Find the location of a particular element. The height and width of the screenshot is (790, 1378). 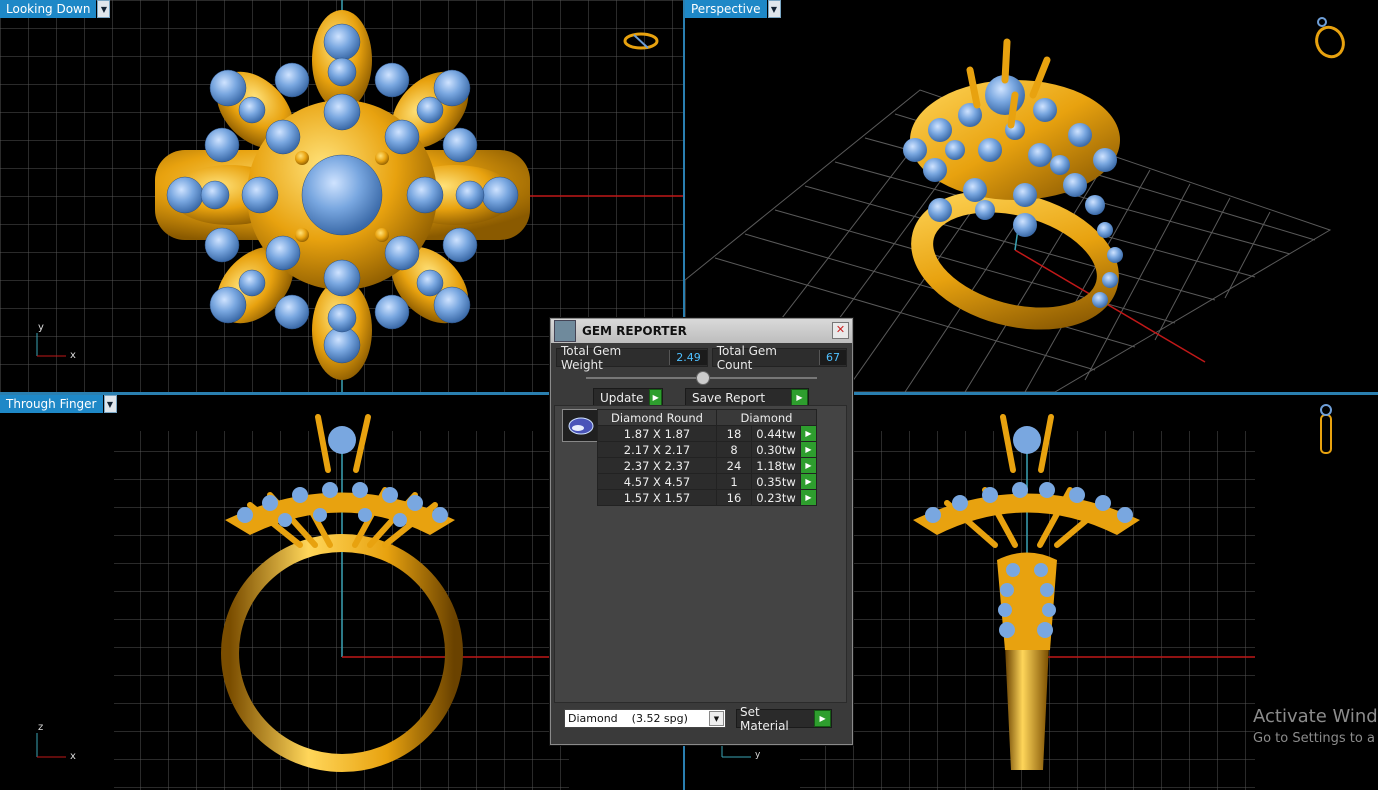

table-row: 4.57 X 4.57 1 0.35tw ▶ is located at coordinates (707, 481).